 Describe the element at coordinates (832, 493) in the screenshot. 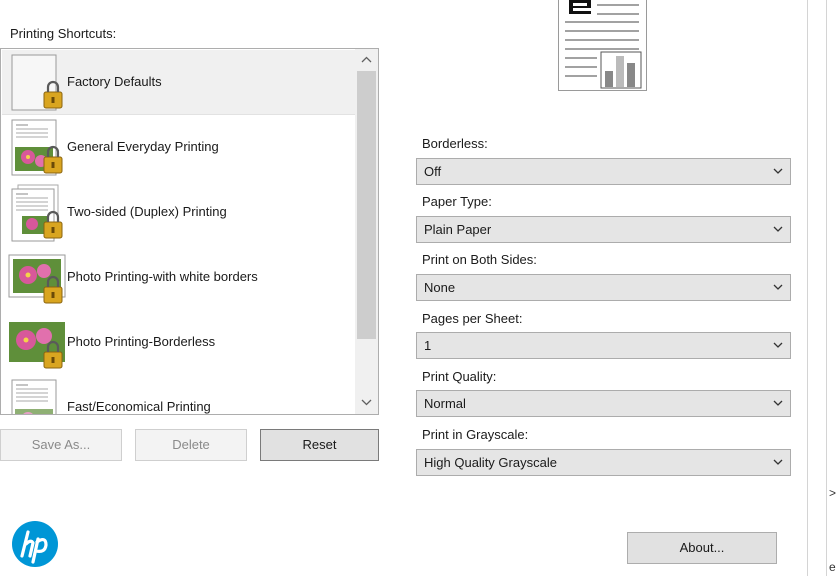

I see `edge-text-top: >` at that location.